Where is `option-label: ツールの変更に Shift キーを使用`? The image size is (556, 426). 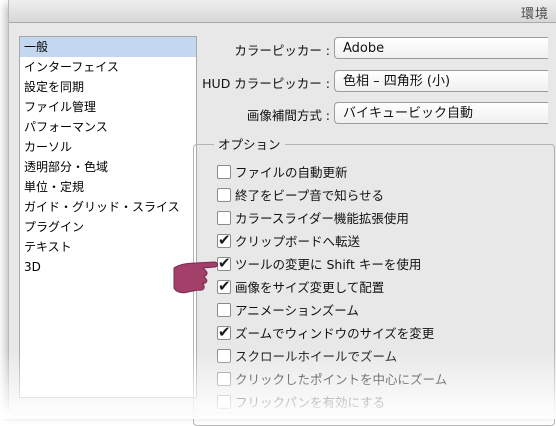 option-label: ツールの変更に Shift キーを使用 is located at coordinates (328, 264).